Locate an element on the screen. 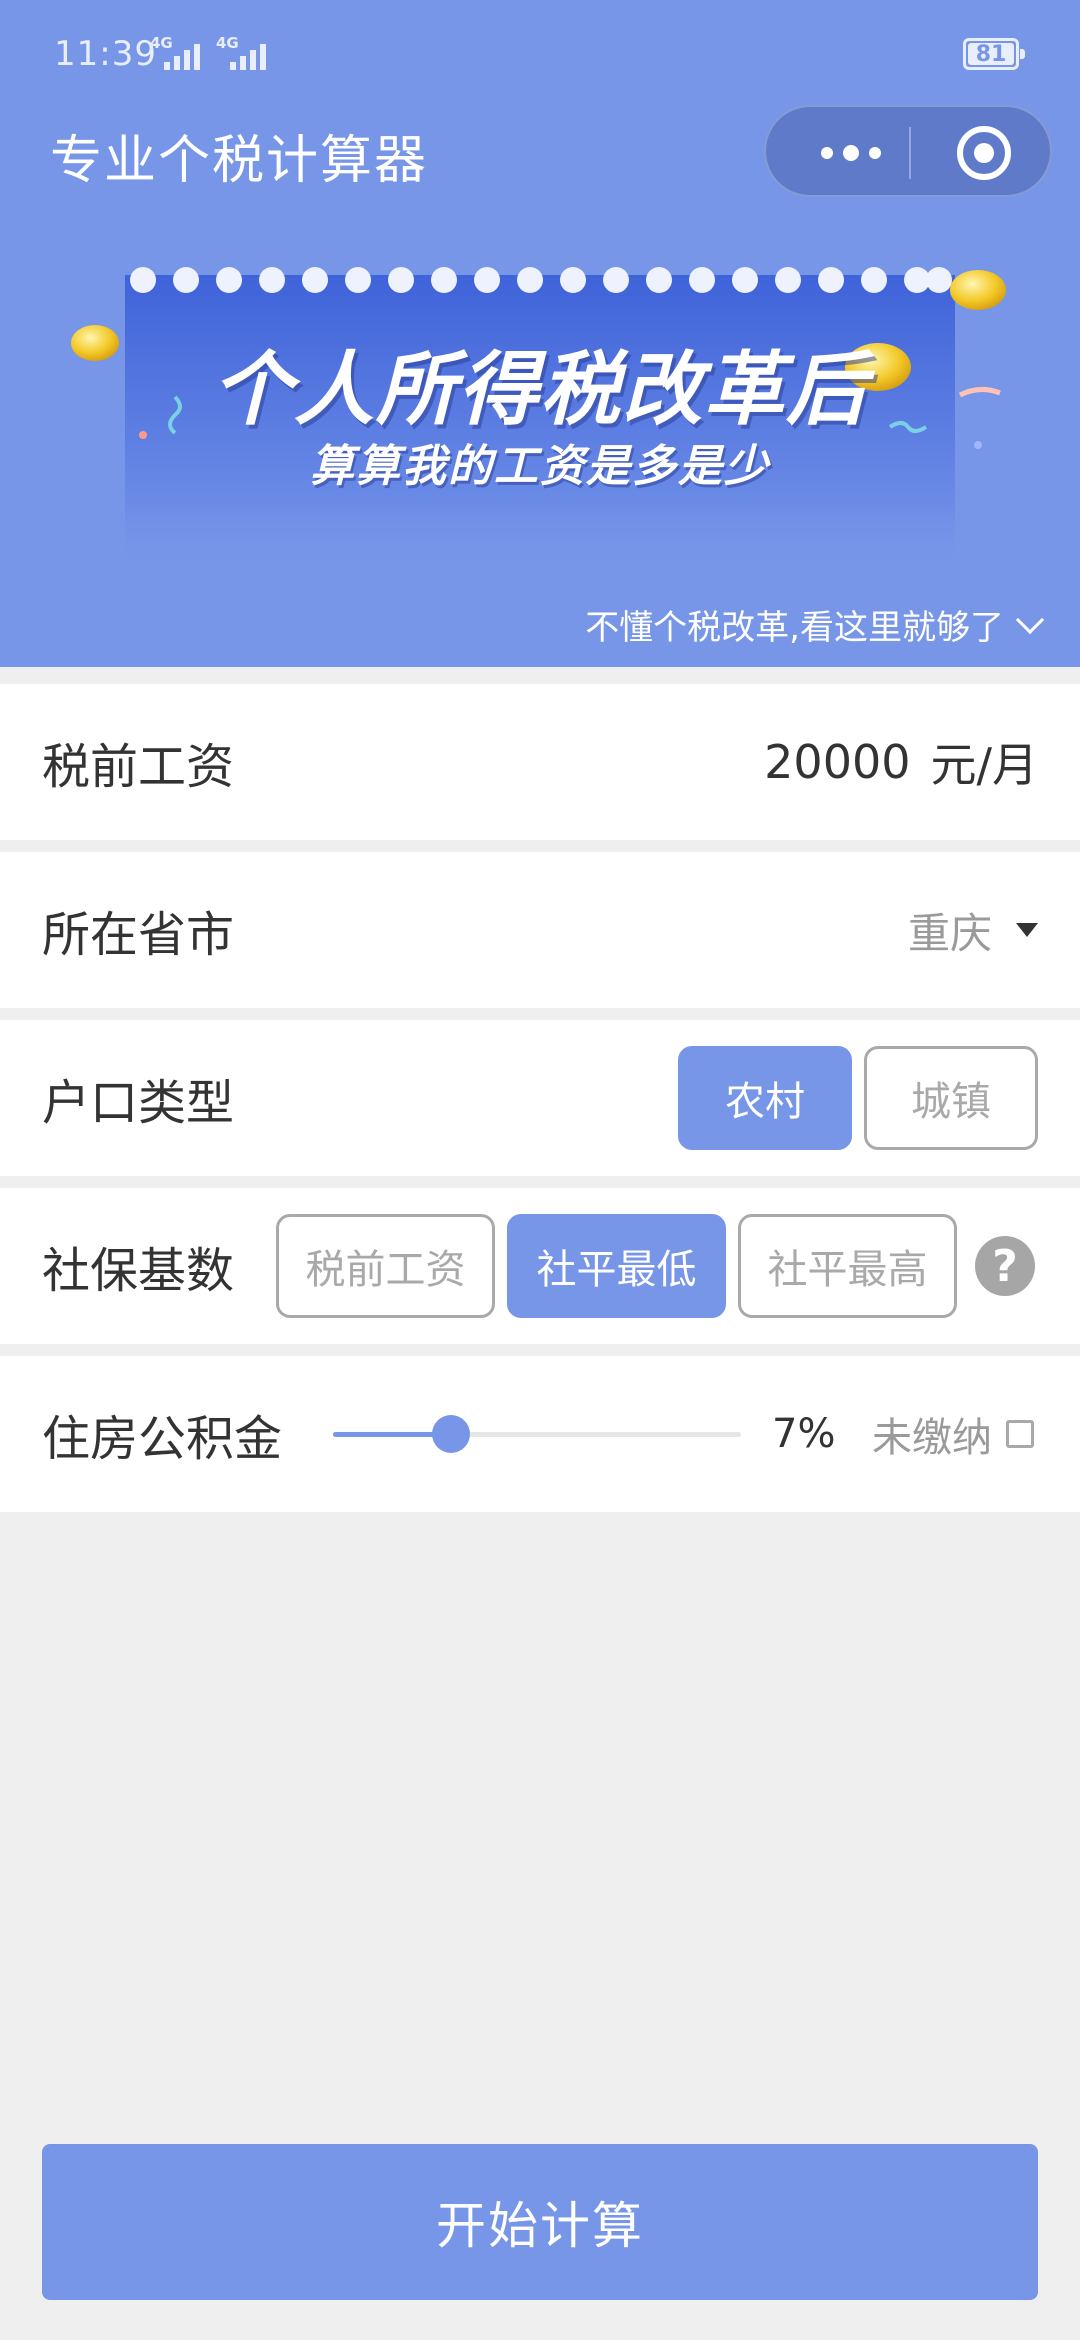 This screenshot has width=1080, height=2340. fund-row: 住房公积金 7% 未缴纳 is located at coordinates (540, 1434).